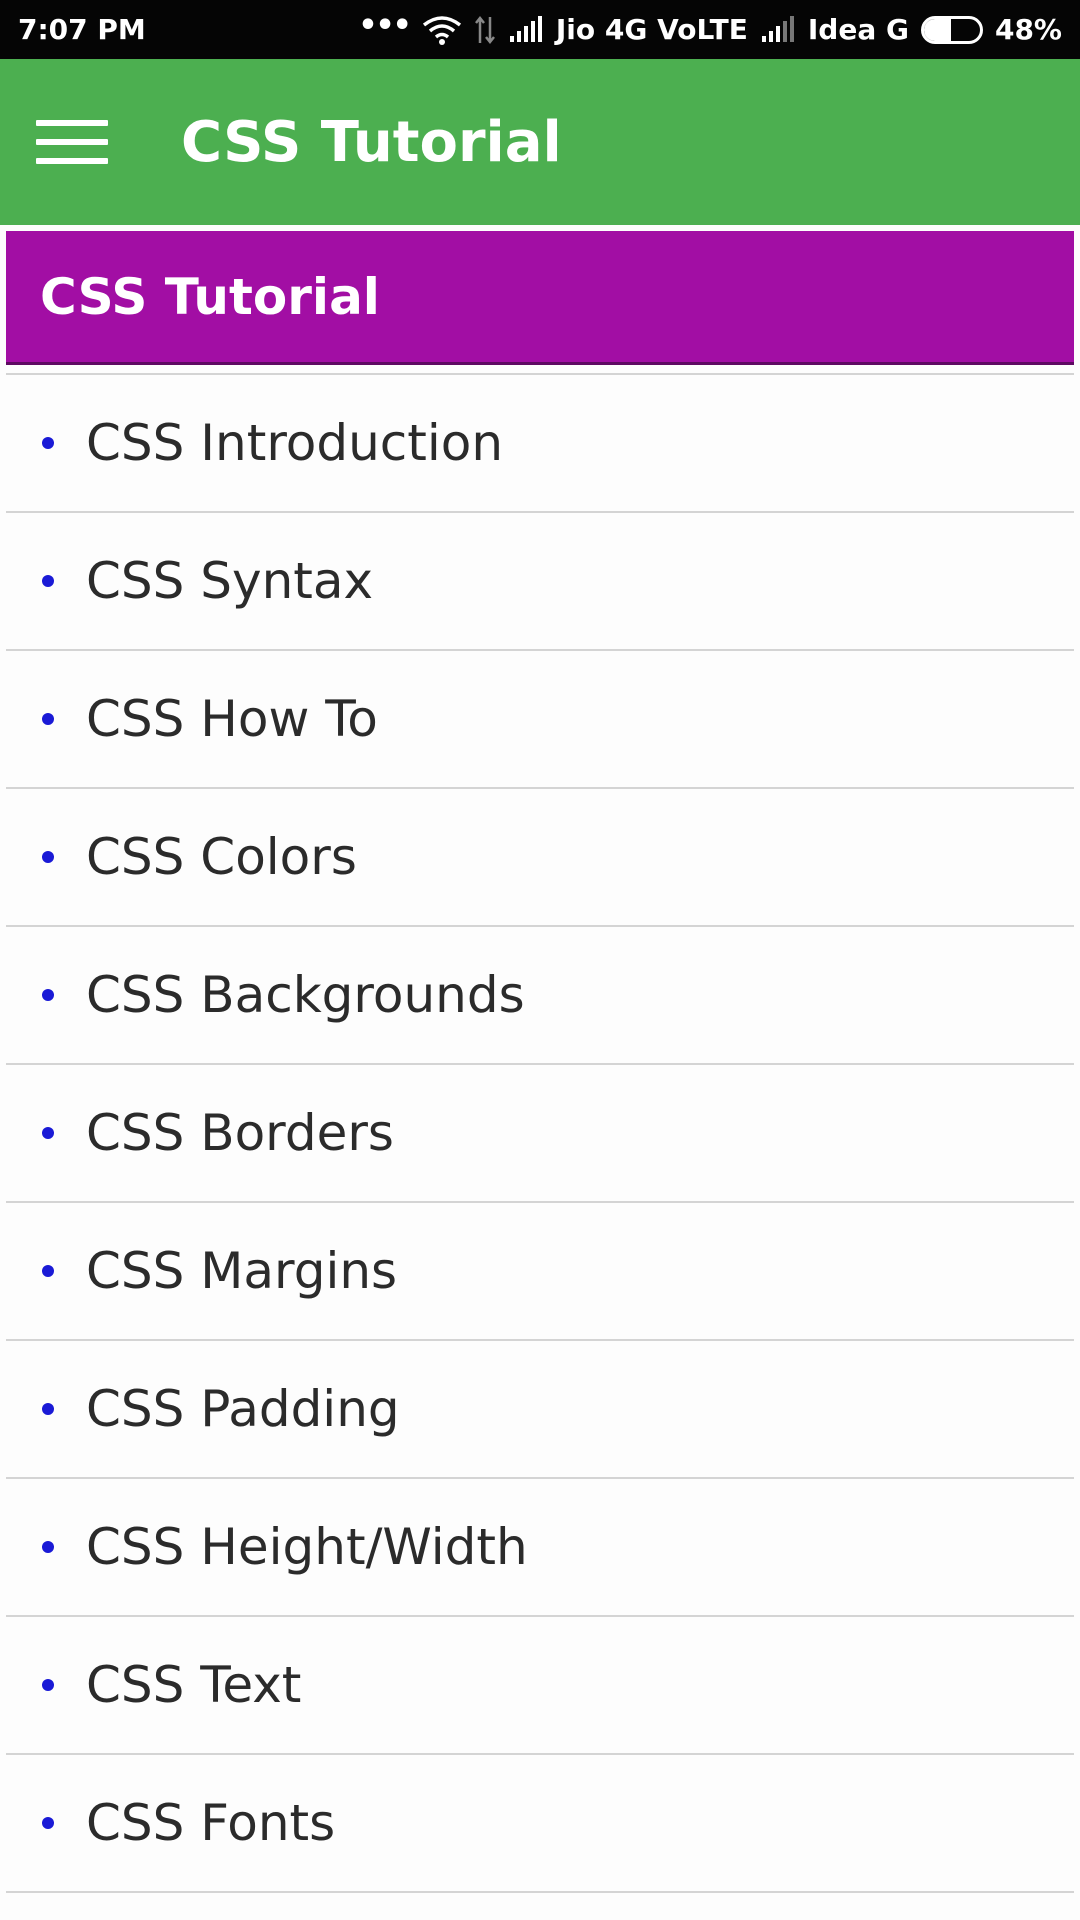 This screenshot has height=1920, width=1080. I want to click on data-transfer-icon, so click(485, 30).